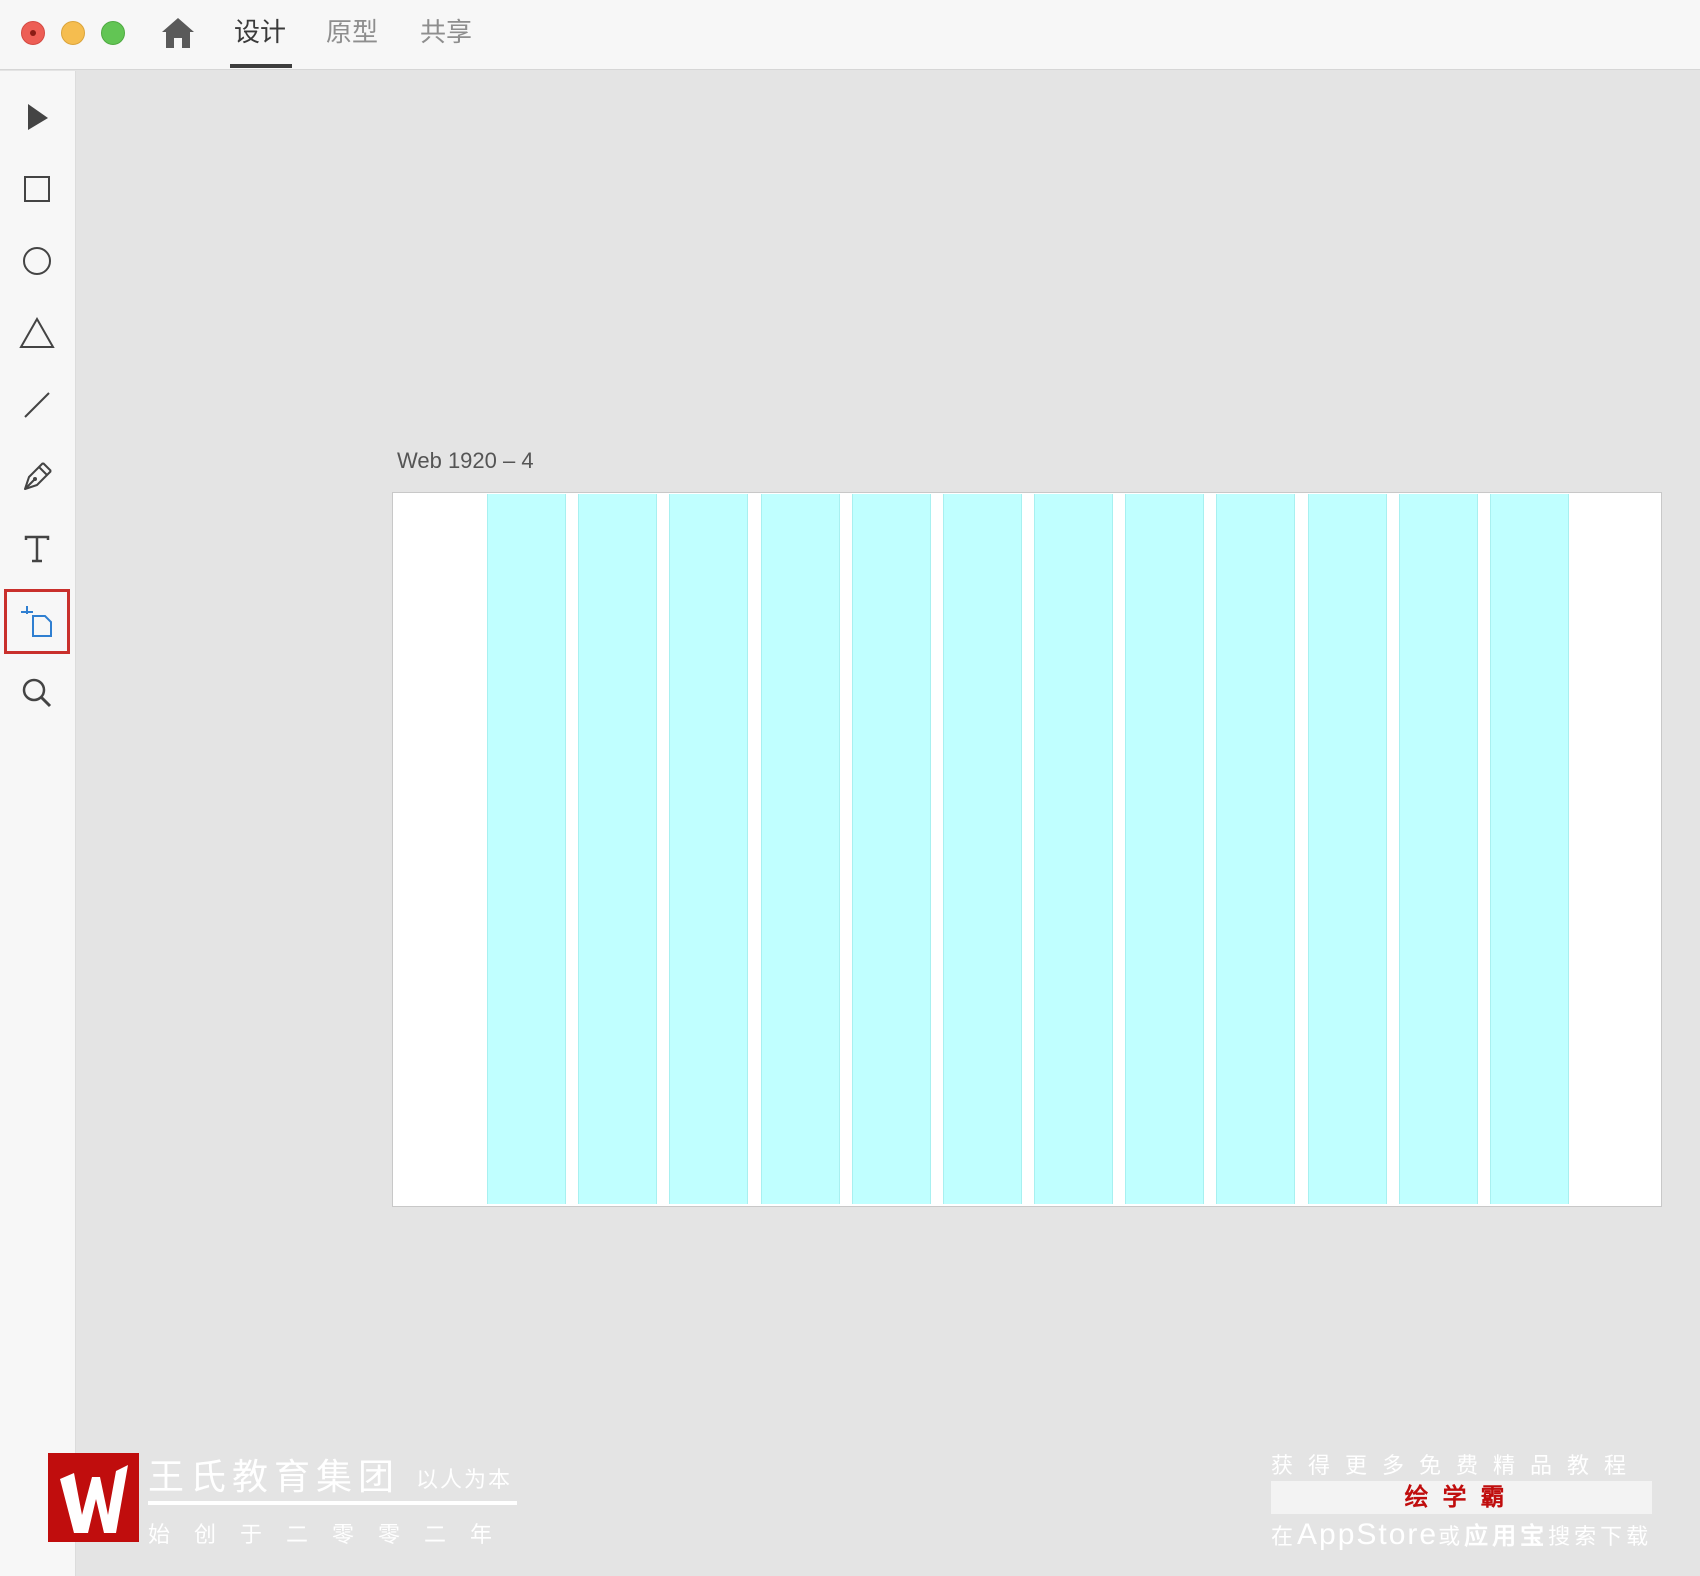 This screenshot has width=1700, height=1576. I want to click on rectangle-icon, so click(37, 189).